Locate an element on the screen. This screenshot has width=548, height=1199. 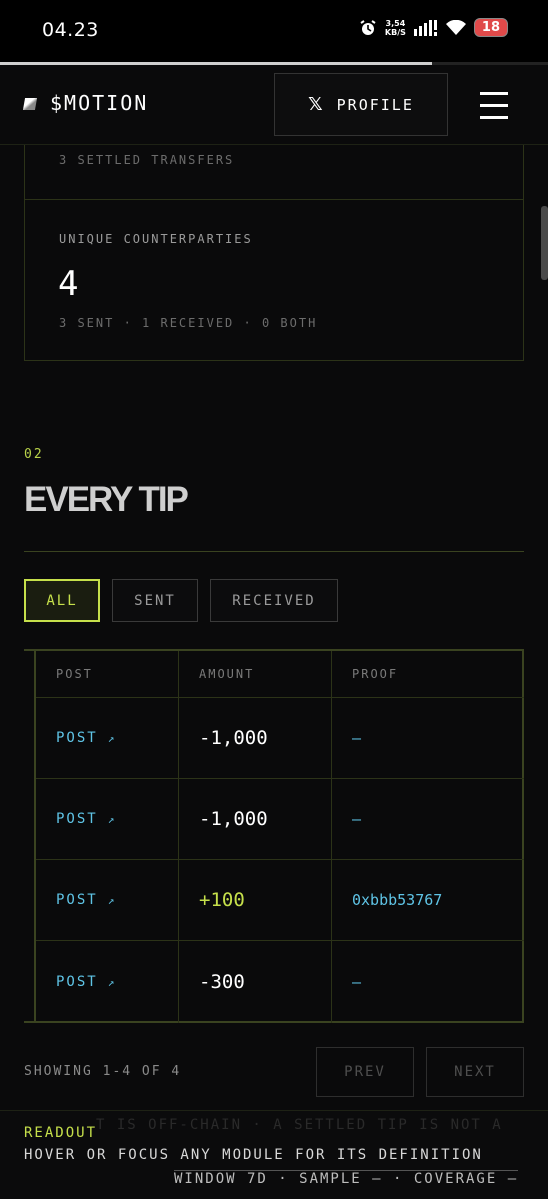
network-speed-value: 3,54 is located at coordinates (395, 23).